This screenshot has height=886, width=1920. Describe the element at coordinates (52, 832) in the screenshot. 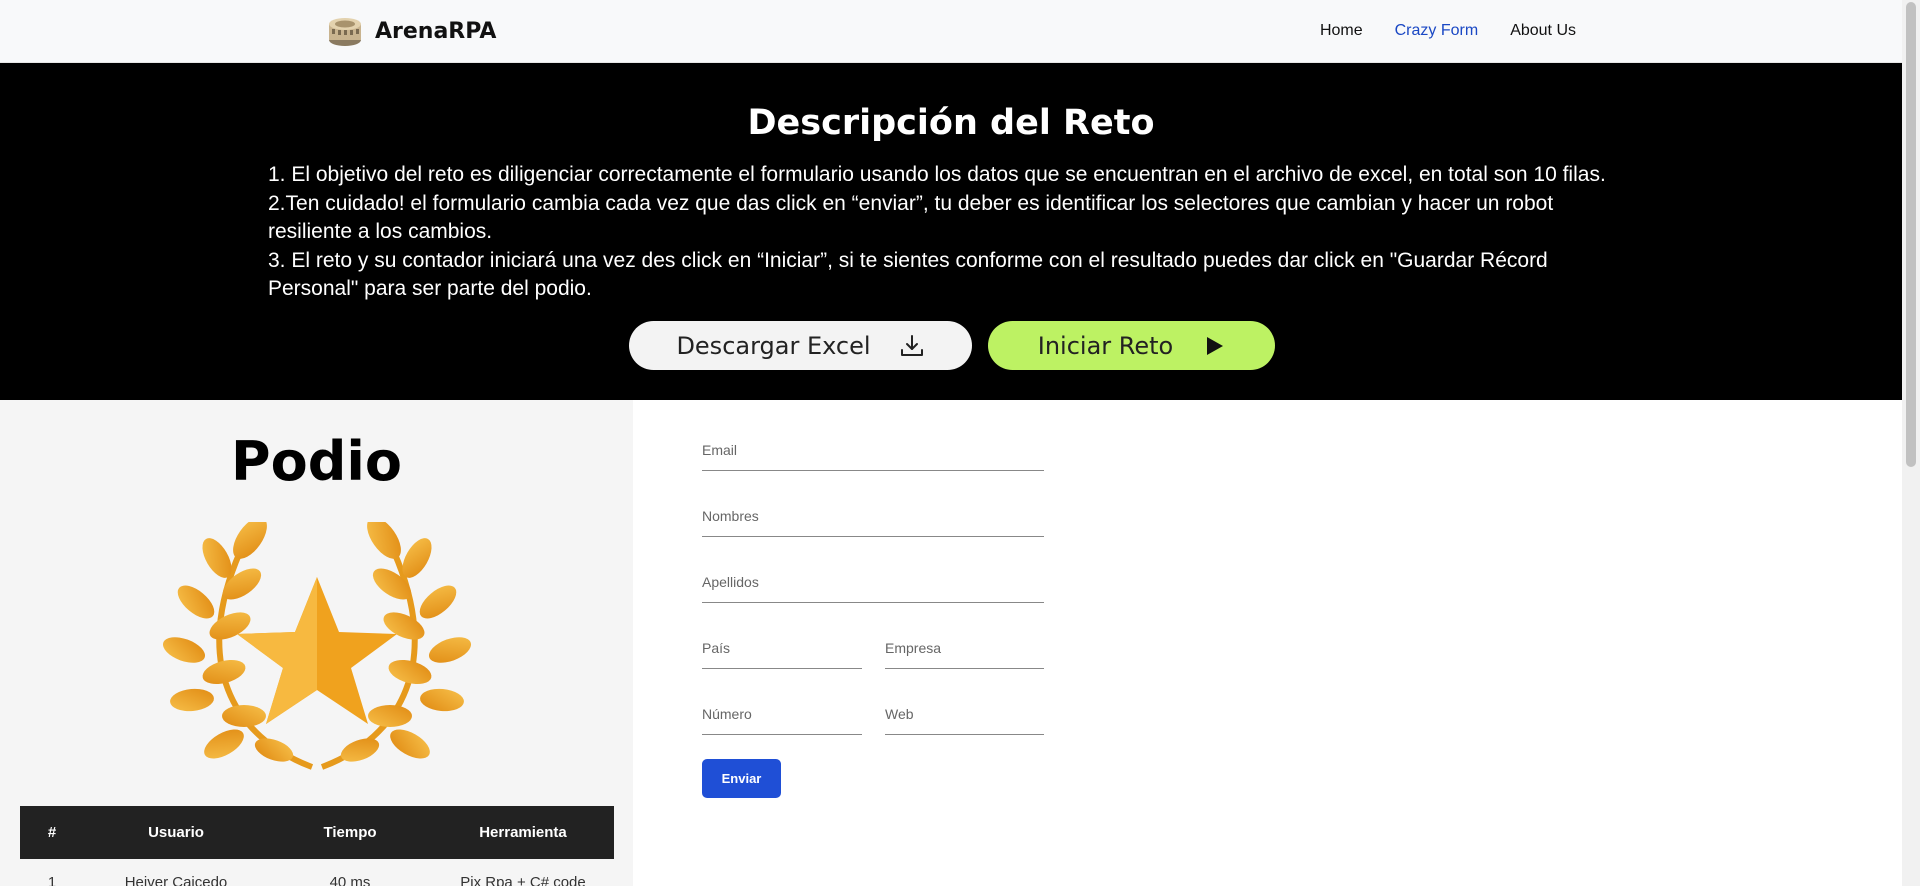

I see `column-header-rank: #` at that location.